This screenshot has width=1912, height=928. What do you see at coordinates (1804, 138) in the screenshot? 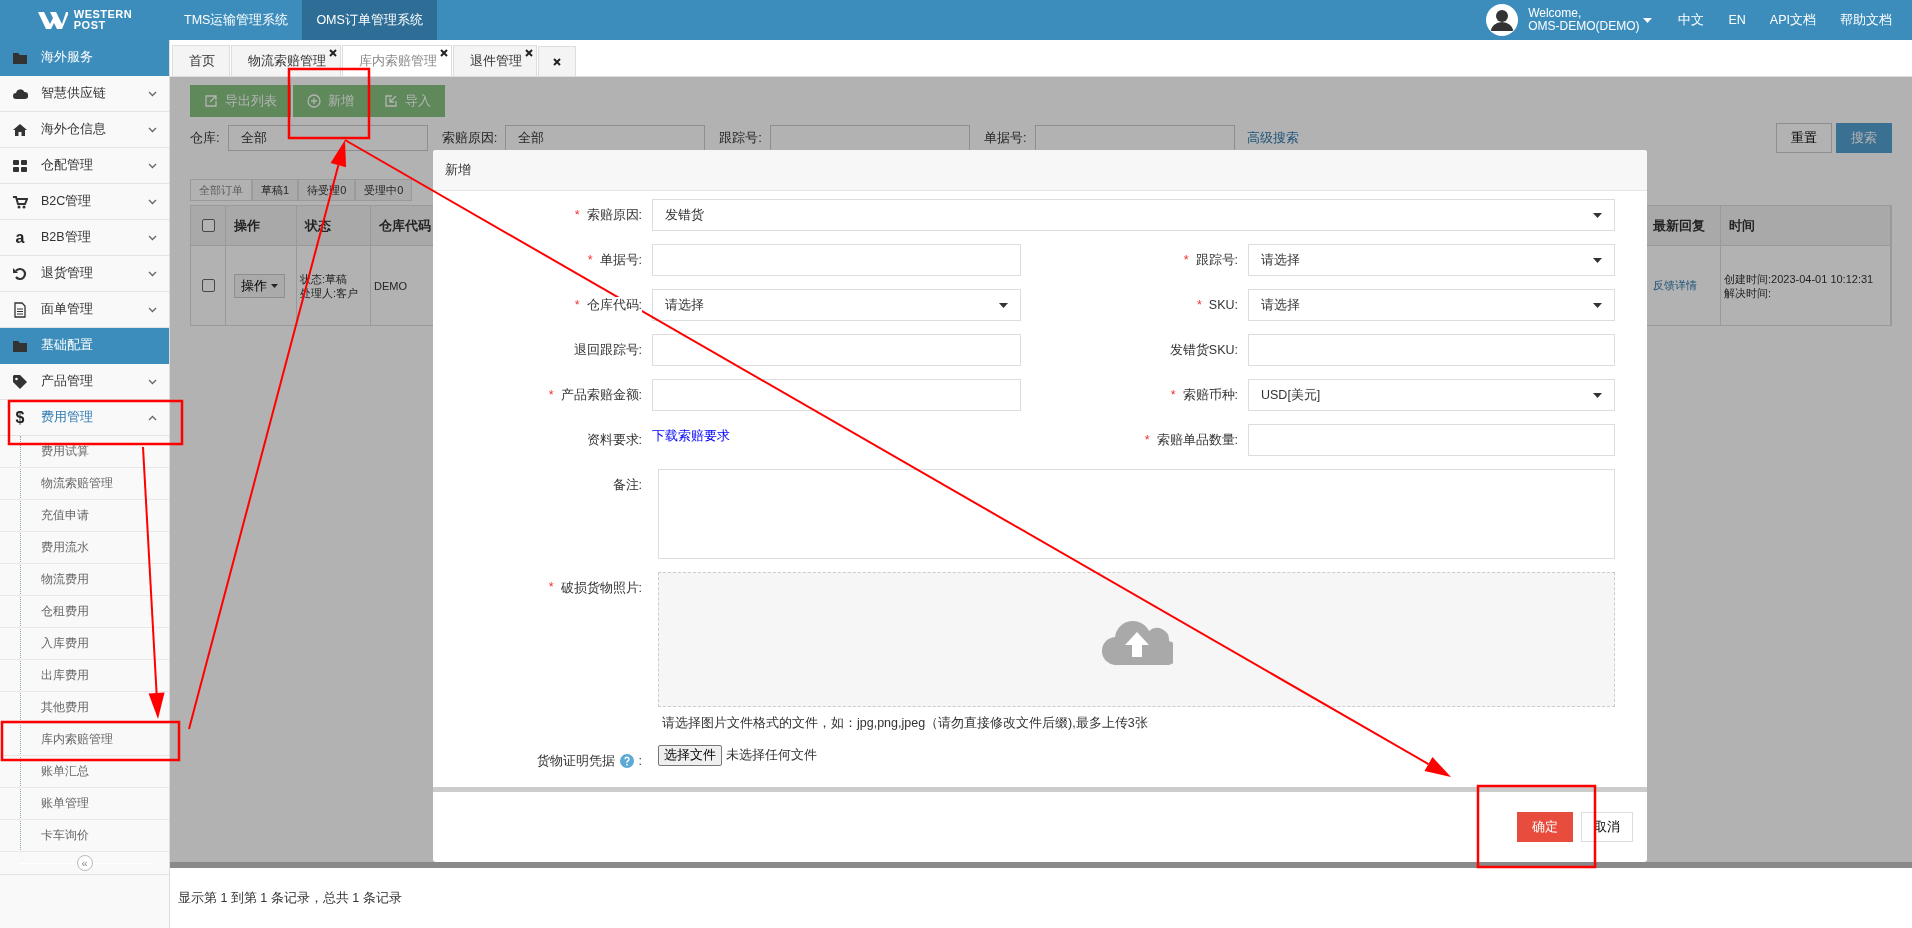
I see `reset-button: 重置` at bounding box center [1804, 138].